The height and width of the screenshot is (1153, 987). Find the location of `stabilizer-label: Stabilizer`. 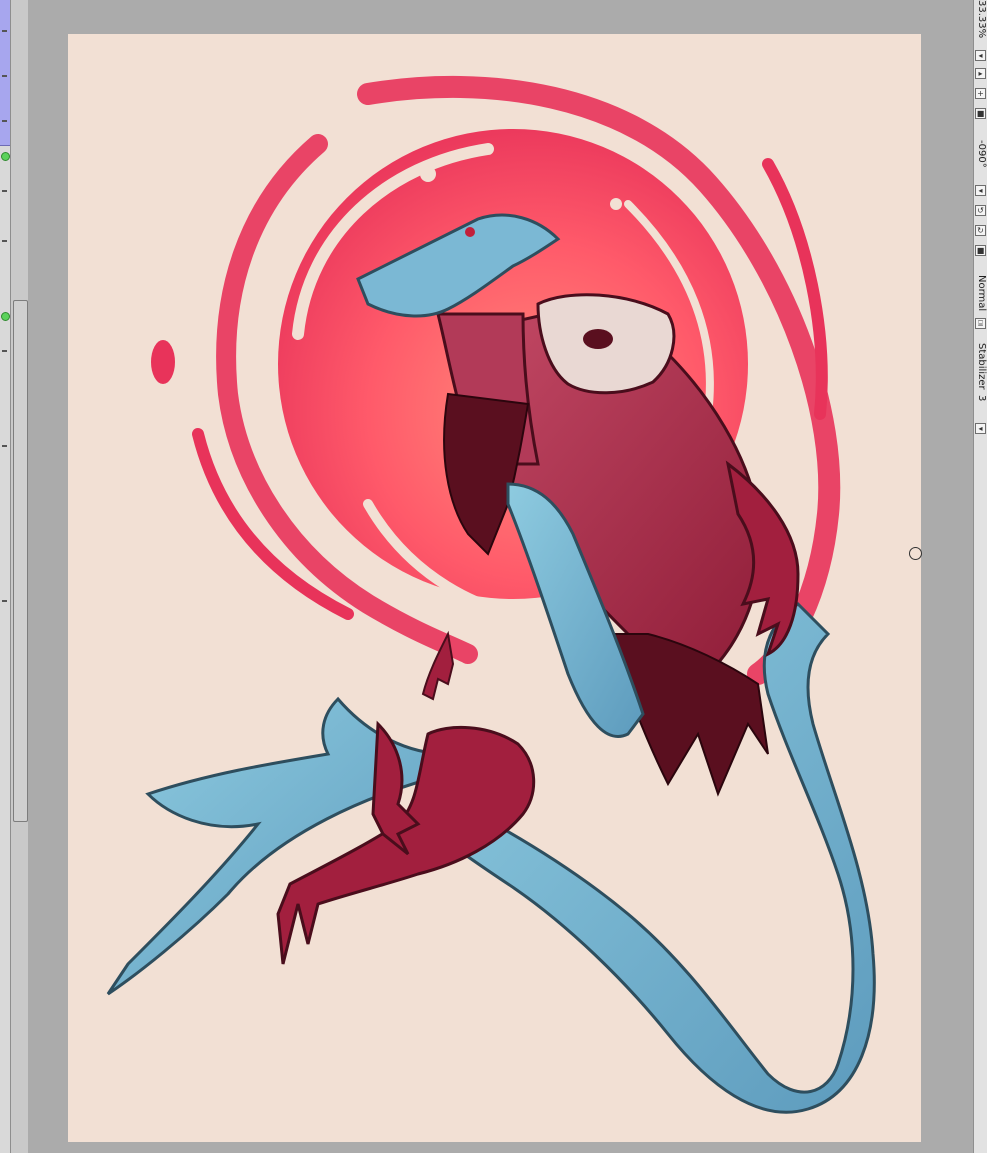

stabilizer-label: Stabilizer is located at coordinates (981, 366).